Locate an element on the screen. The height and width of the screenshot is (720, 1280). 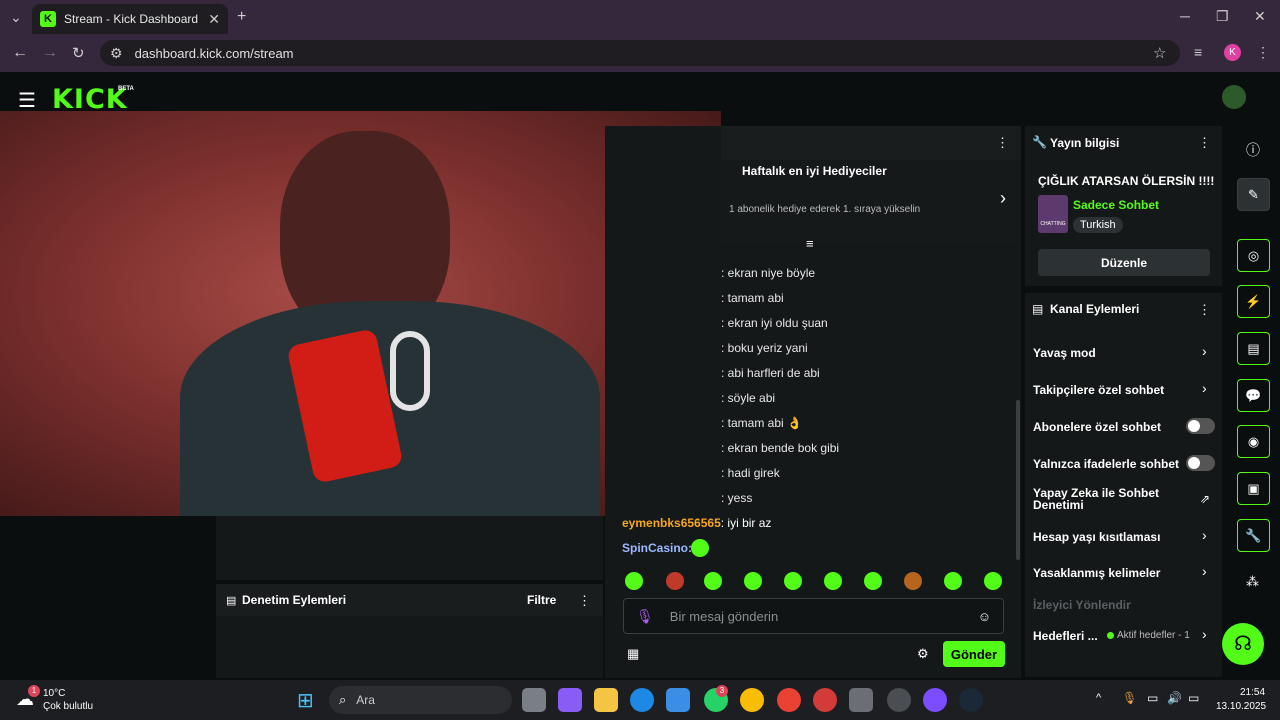
gifters-next-icon: › is located at coordinates (1003, 198).